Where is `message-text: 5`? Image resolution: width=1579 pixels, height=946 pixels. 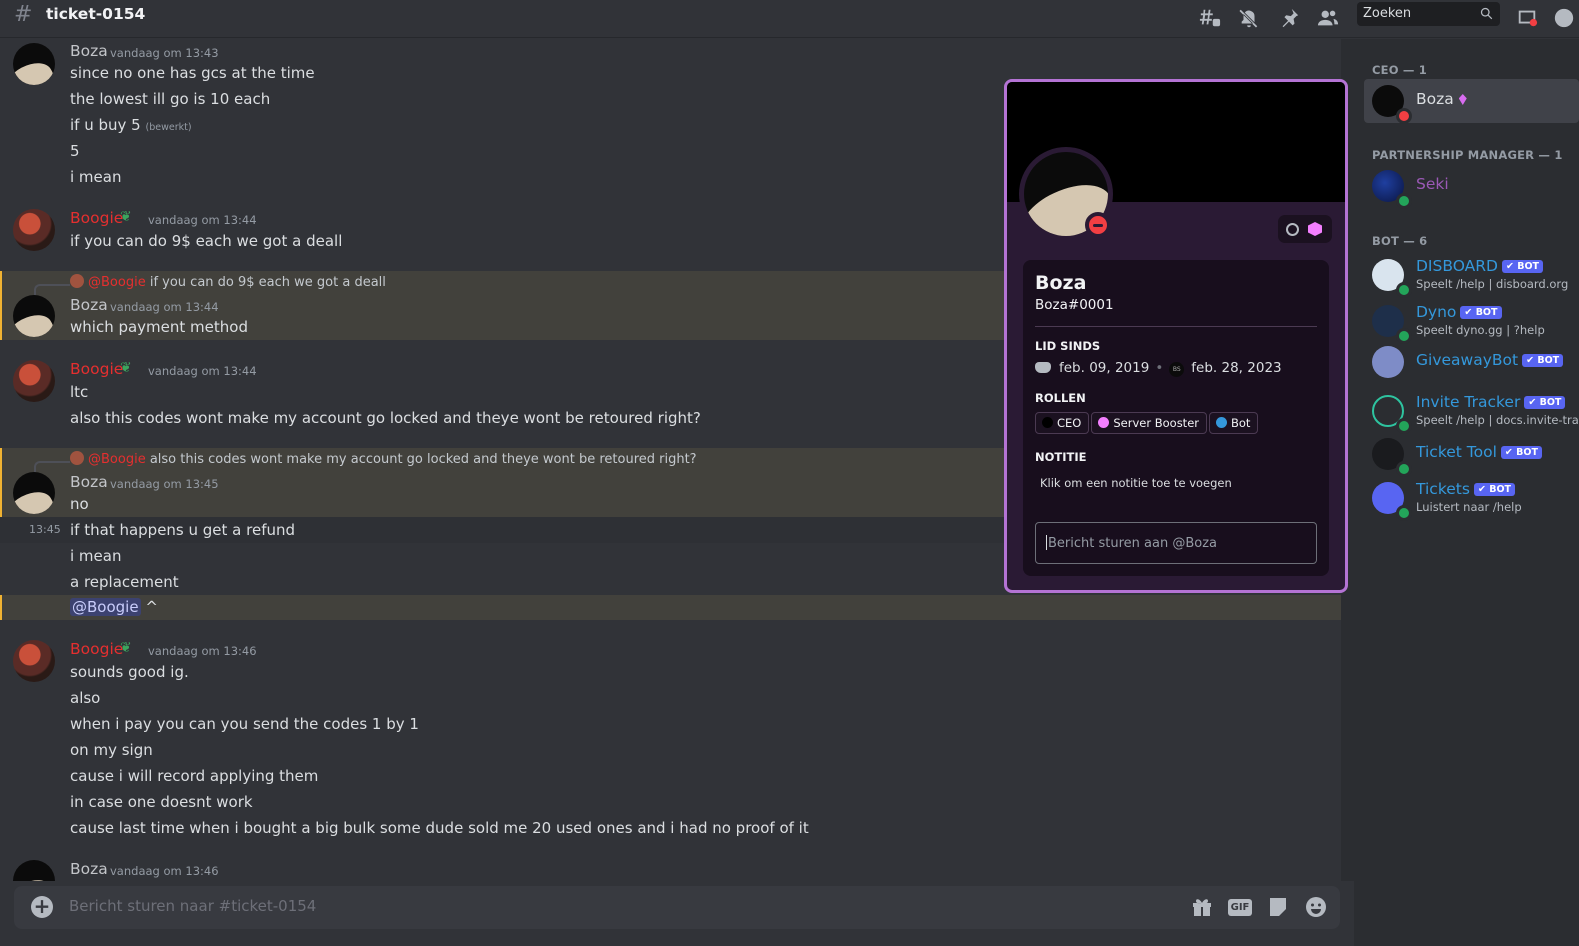
message-text: 5 is located at coordinates (75, 151).